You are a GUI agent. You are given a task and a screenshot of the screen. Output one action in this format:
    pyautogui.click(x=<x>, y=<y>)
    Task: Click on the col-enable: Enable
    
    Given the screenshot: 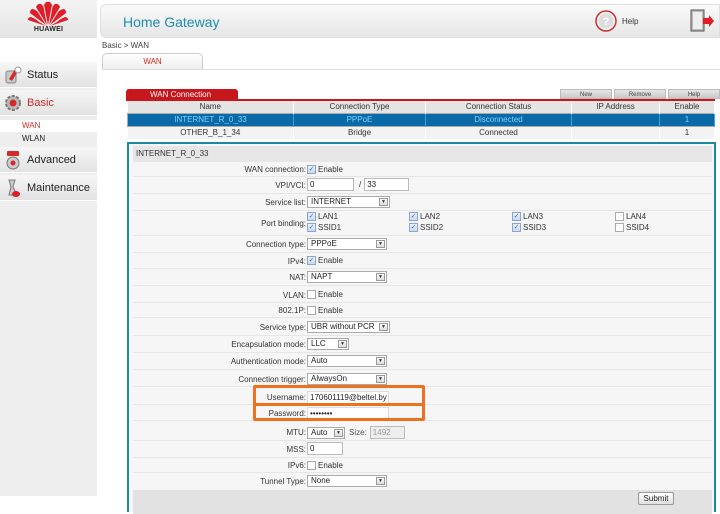 What is the action you would take?
    pyautogui.click(x=687, y=107)
    